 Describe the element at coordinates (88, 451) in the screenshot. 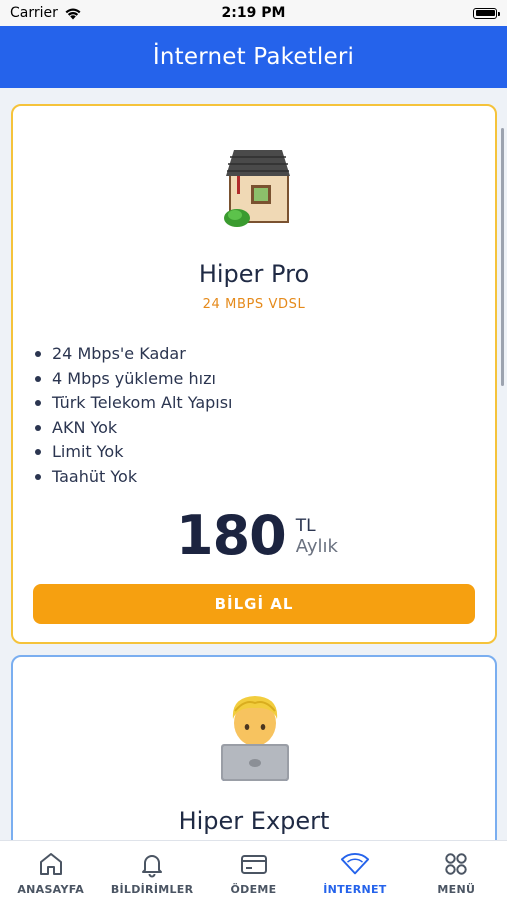

I see `feature-text: Limit Yok` at that location.